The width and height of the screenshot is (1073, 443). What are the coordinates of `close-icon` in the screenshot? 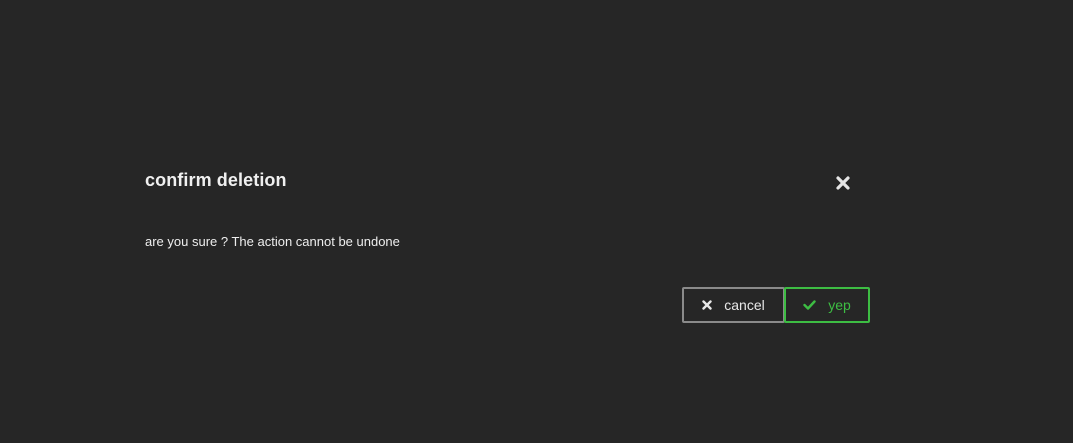 It's located at (843, 183).